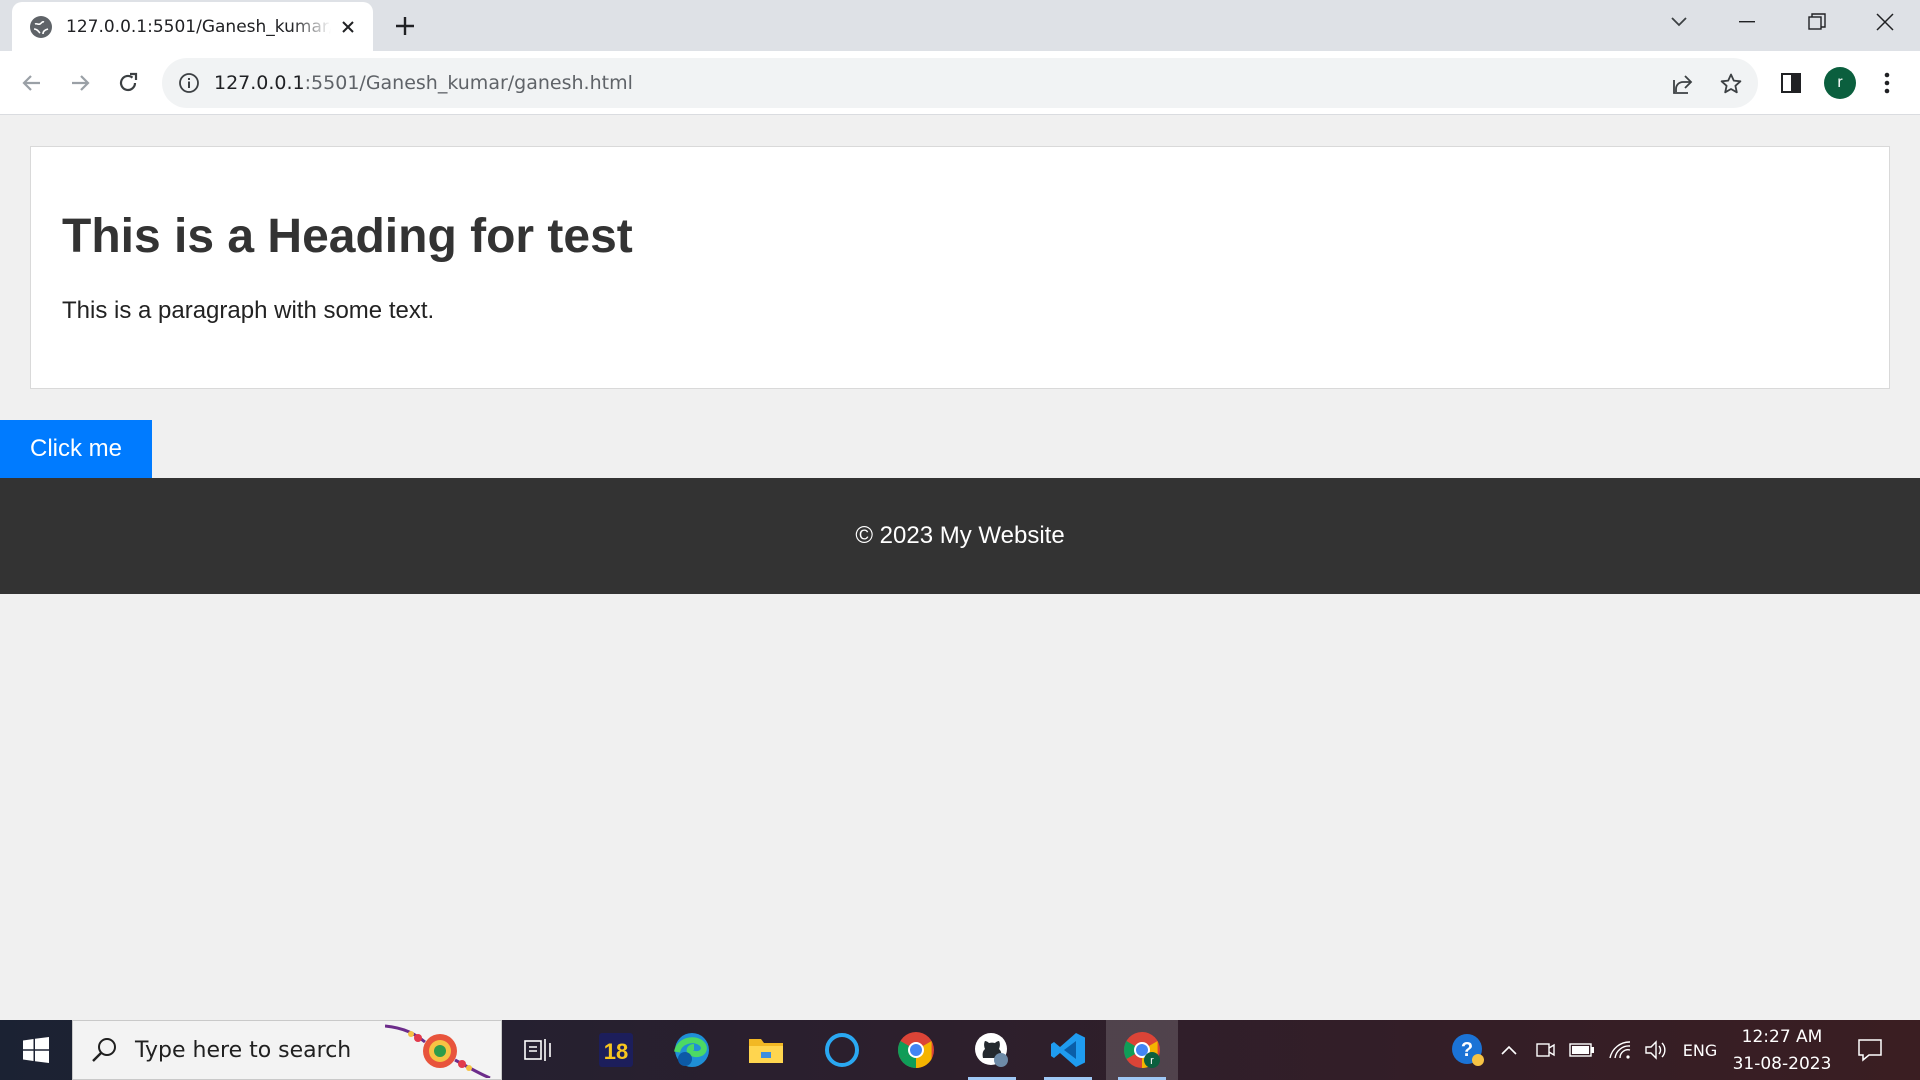  What do you see at coordinates (198, 26) in the screenshot?
I see `tab-title: 127.0.0.1:5501/Ganesh_kumar/ganesh.html` at bounding box center [198, 26].